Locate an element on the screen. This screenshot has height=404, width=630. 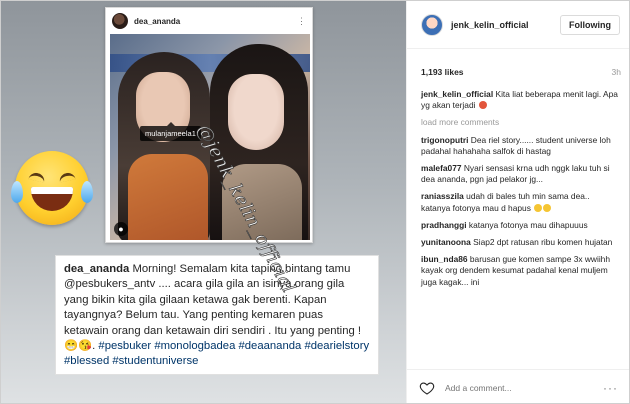
laughing-tears-emoji-icon is located at coordinates (52, 188).